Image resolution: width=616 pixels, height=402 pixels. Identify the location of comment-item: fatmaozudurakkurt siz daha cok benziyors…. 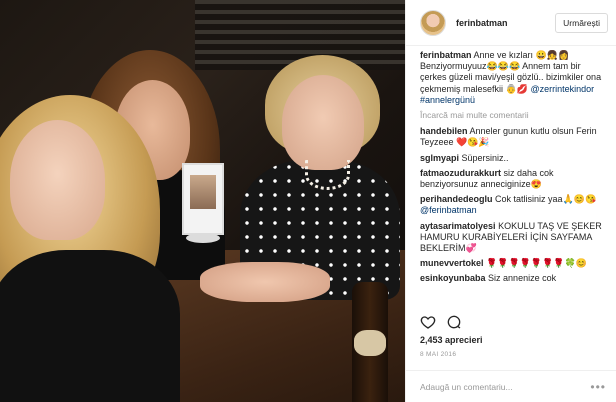
(514, 179).